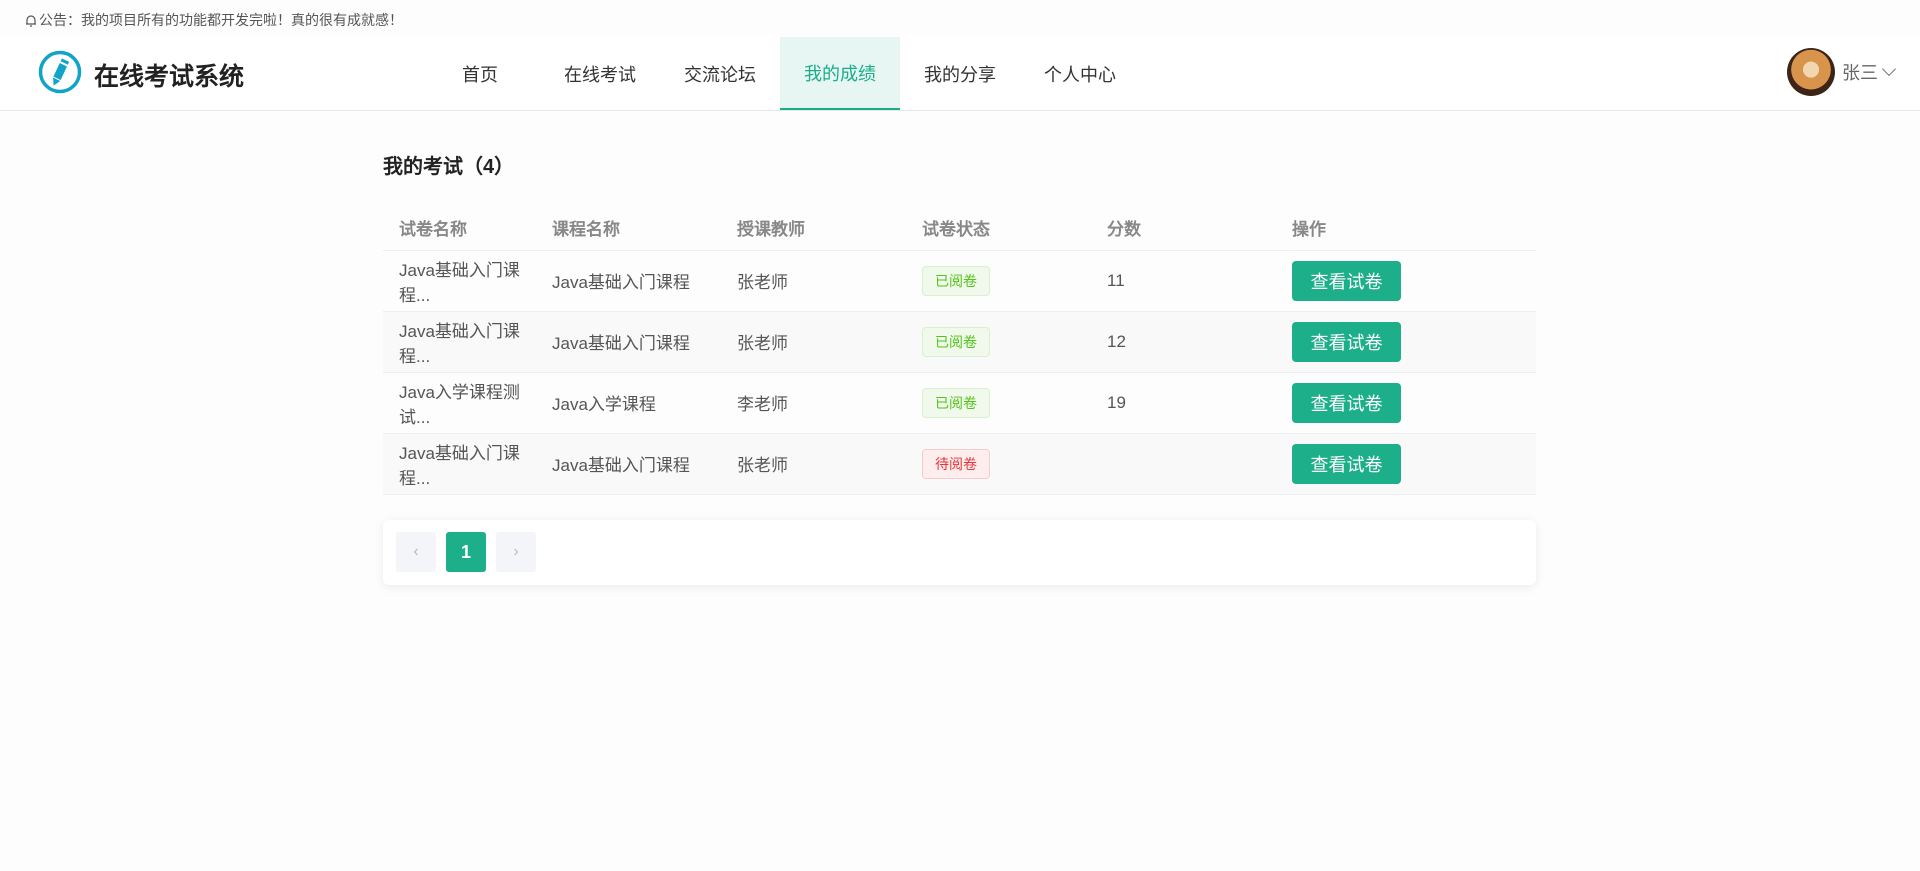 This screenshot has height=871, width=1920. I want to click on table-row: Java基础入门课程... Java基础入门课程 张老师 待阅卷 查看试卷, so click(959, 464).